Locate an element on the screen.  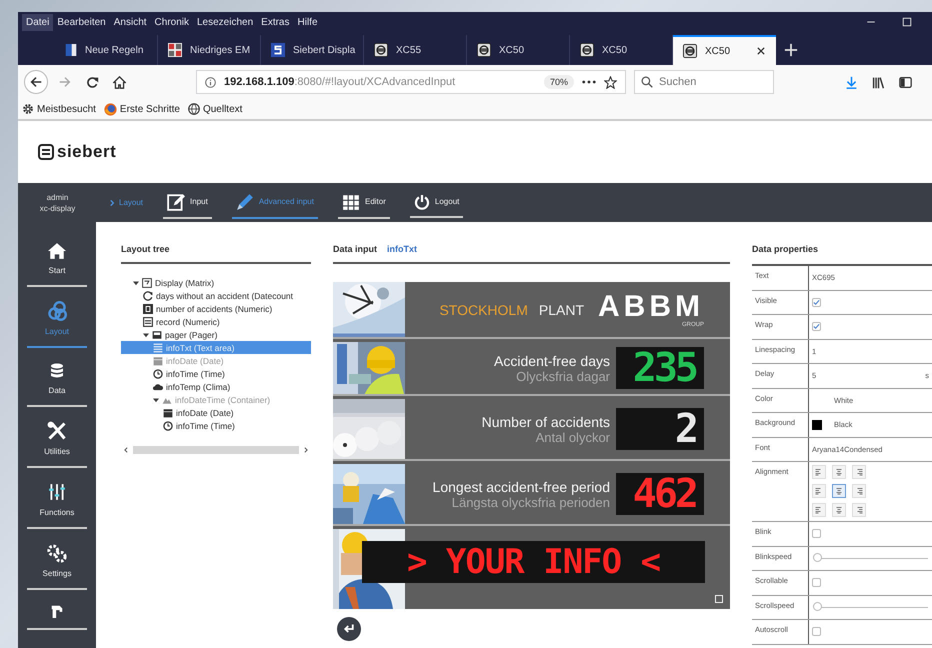
display-icon is located at coordinates (147, 283).